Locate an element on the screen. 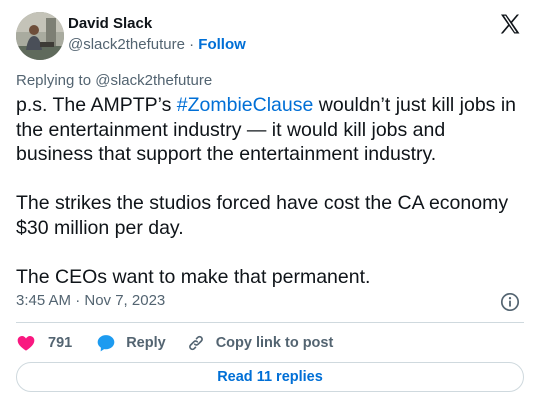 The height and width of the screenshot is (409, 540). hashtag-link: #ZombieClause is located at coordinates (245, 105).